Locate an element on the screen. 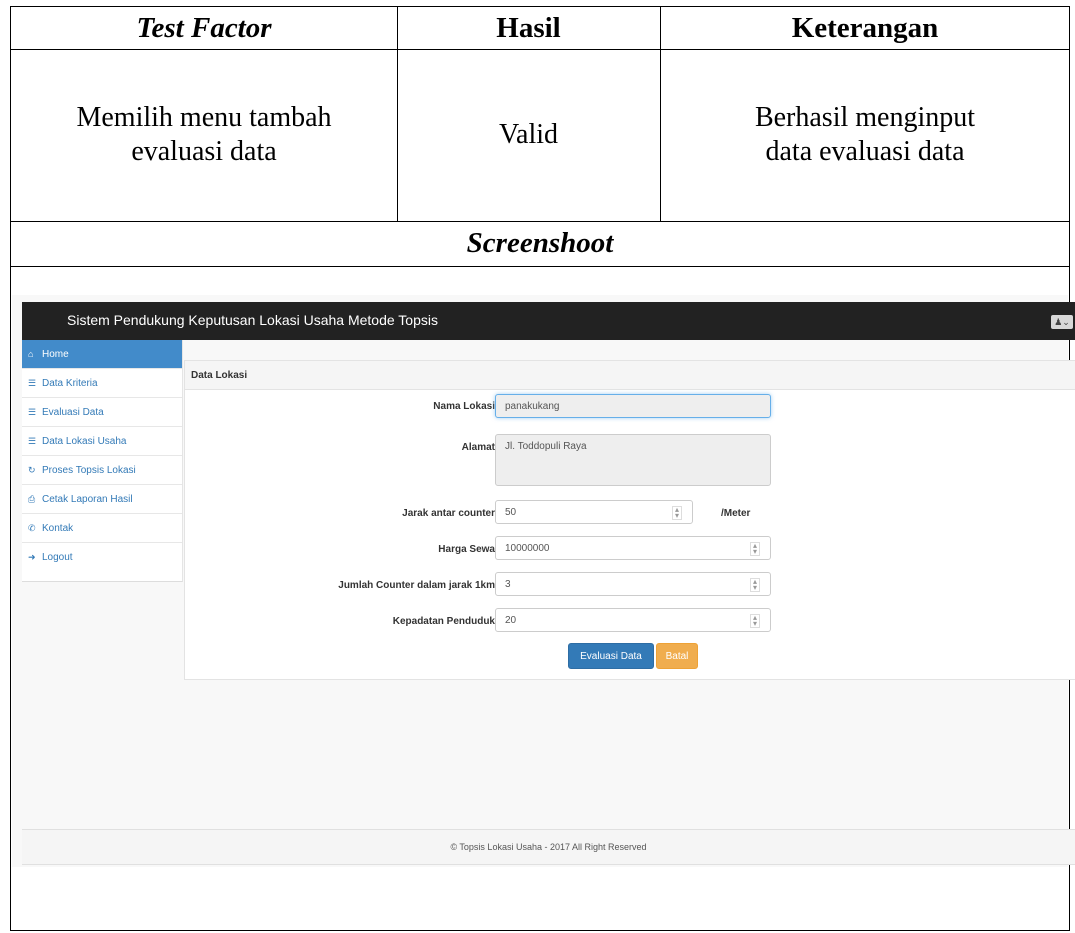  sidebar-item-proses-topsis: ↻ Proses Topsis Lokasi is located at coordinates (102, 470).